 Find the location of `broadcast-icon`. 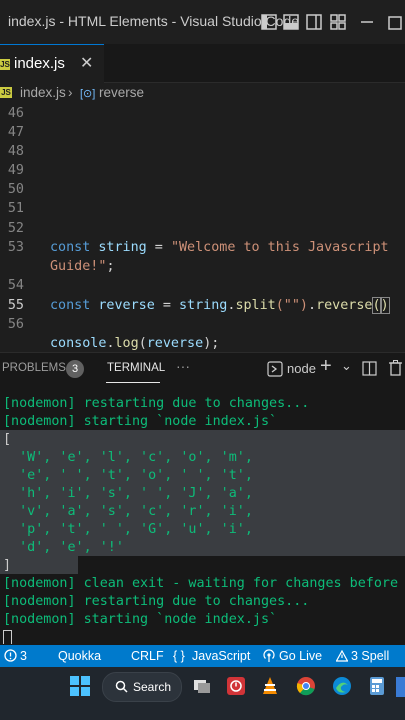

broadcast-icon is located at coordinates (269, 655).